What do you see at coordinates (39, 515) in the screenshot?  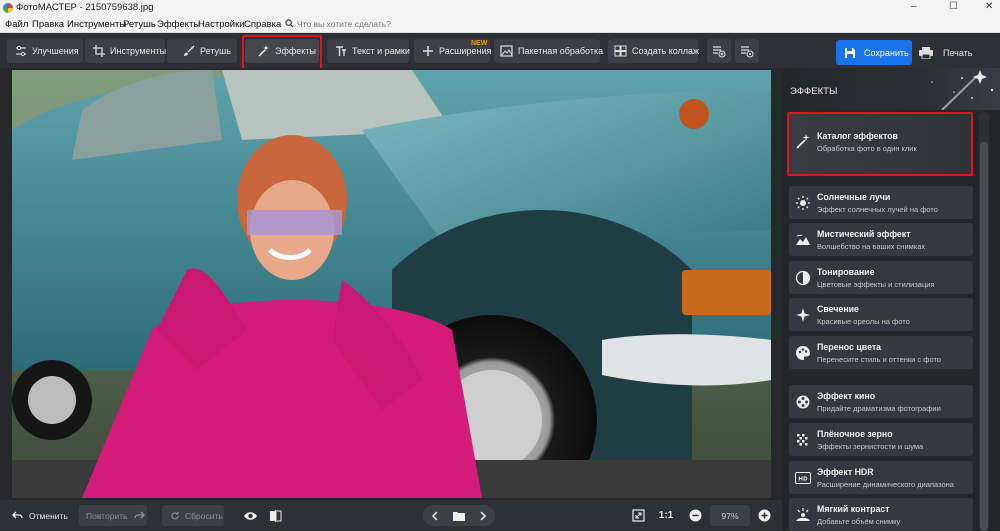 I see `undo-button: Отменить` at bounding box center [39, 515].